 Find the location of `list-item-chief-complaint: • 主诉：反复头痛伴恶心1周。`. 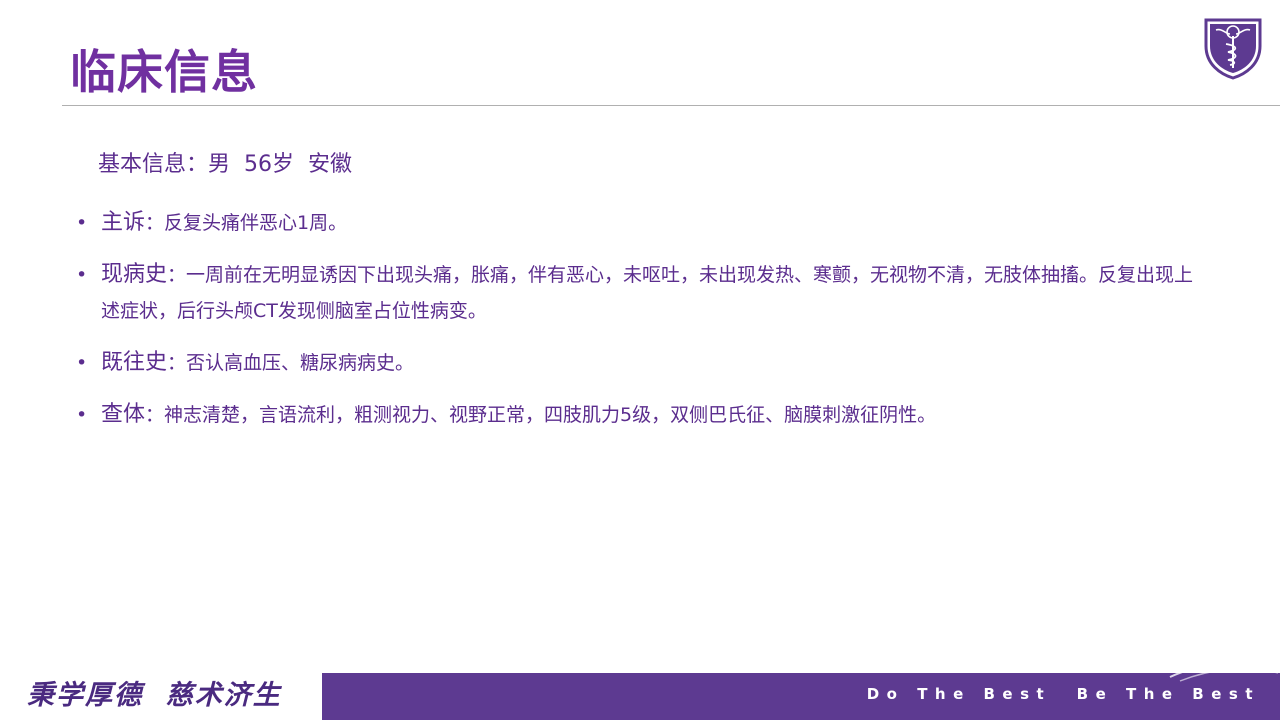

list-item-chief-complaint: • 主诉：反复头痛伴恶心1周。 is located at coordinates (641, 223).